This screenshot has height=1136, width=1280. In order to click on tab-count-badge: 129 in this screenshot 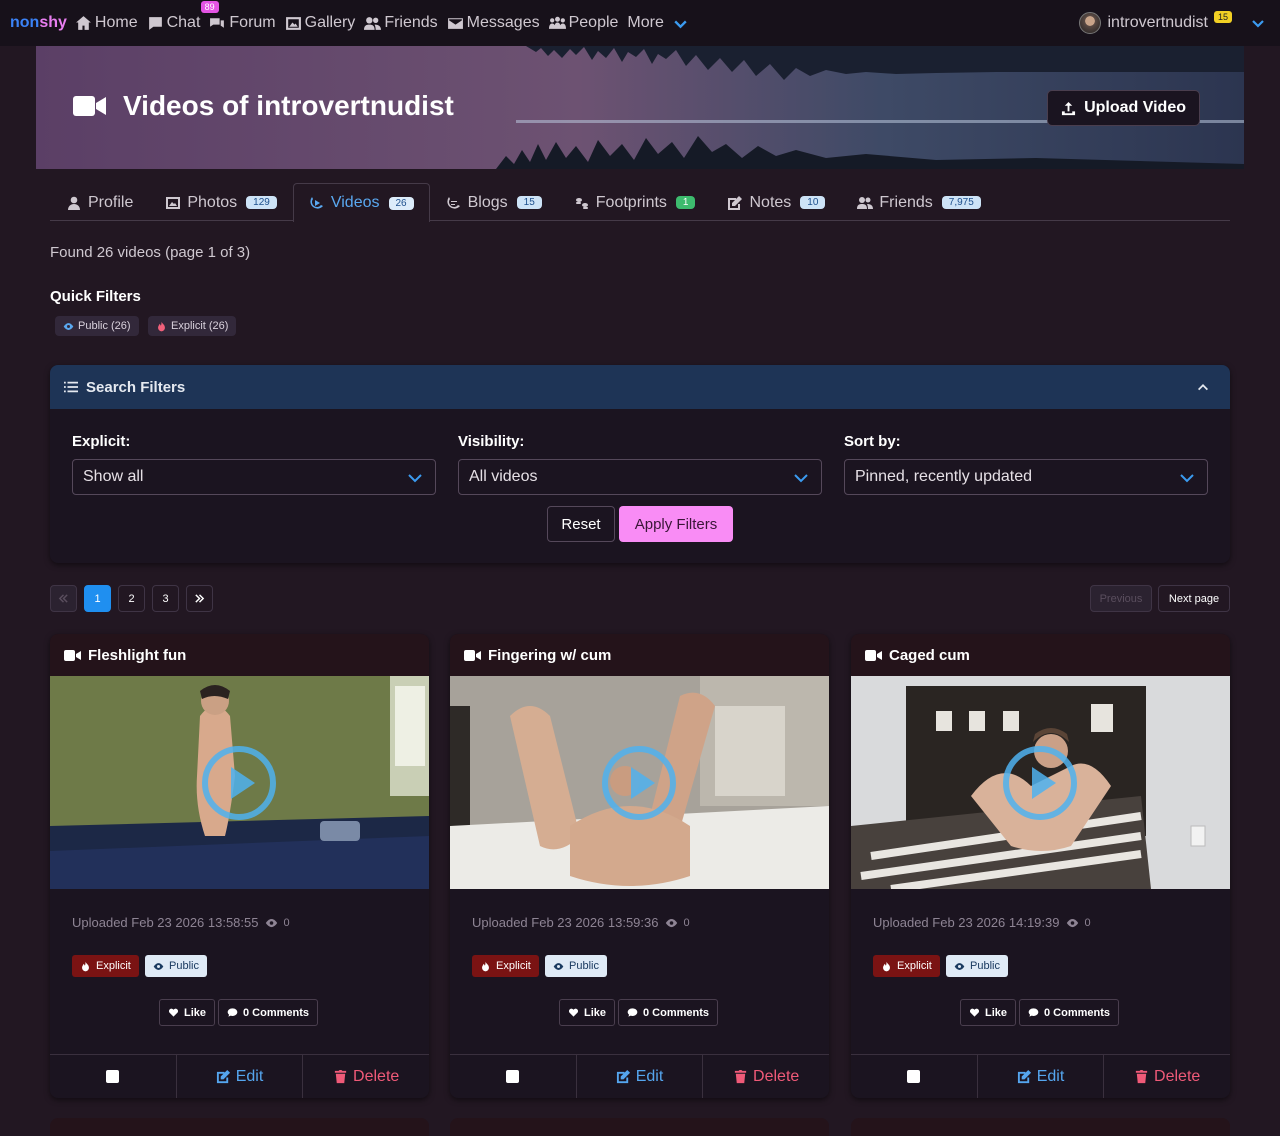, I will do `click(261, 202)`.